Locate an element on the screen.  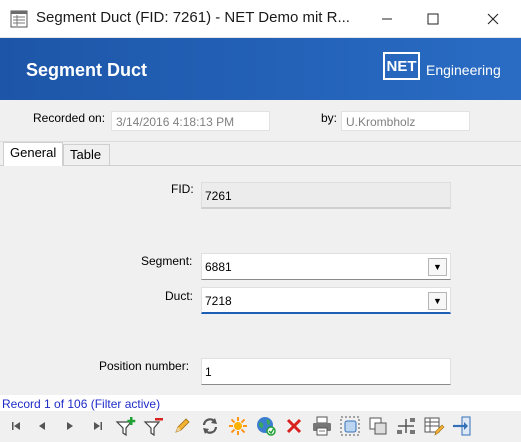
add-filter-icon is located at coordinates (126, 426).